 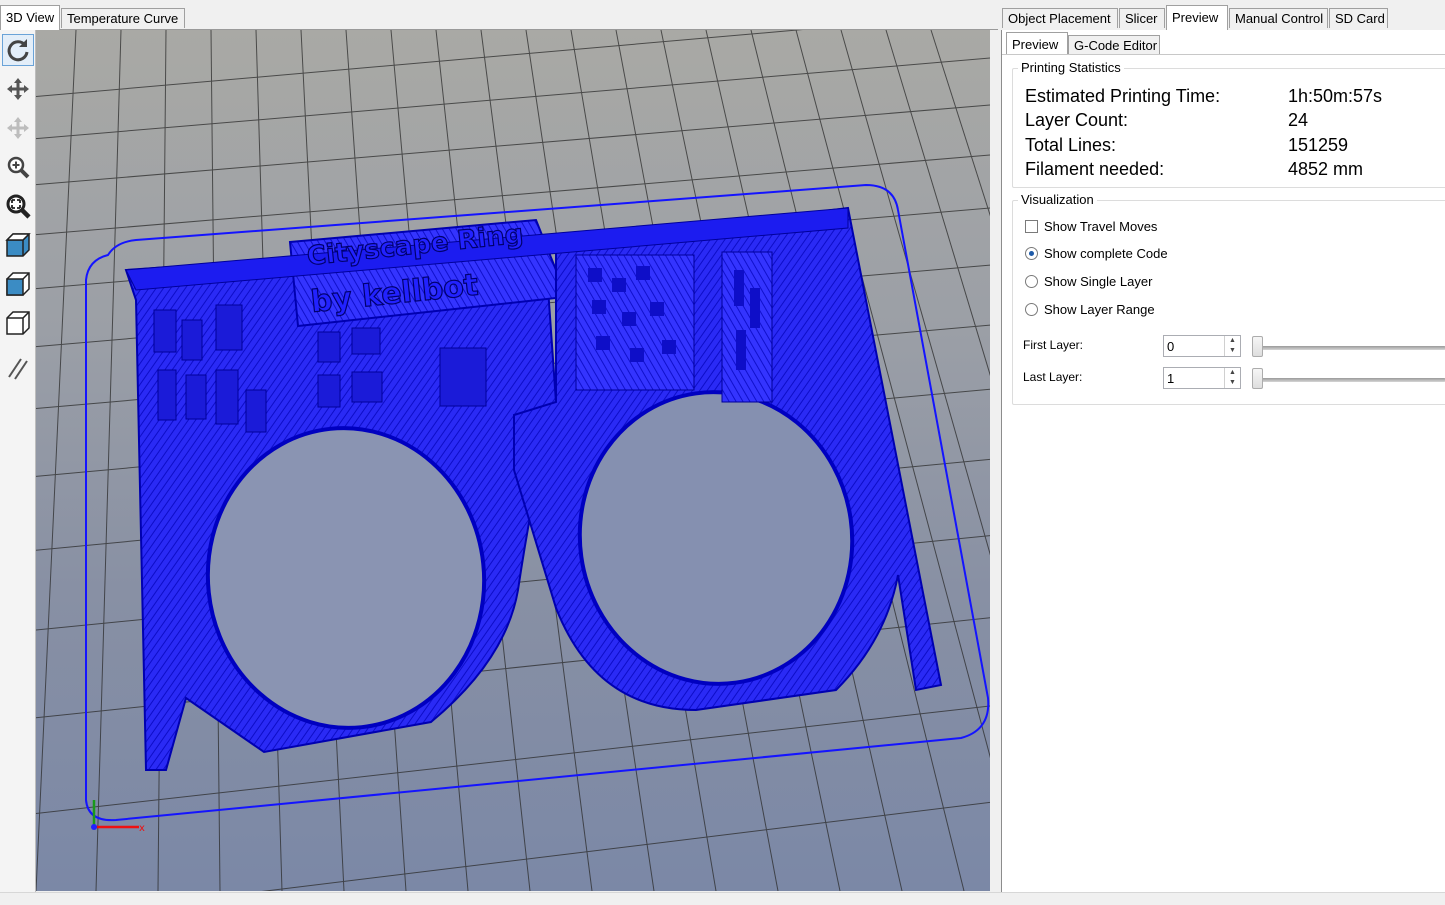 I want to click on show-travel-moves-label: Show Travel Moves, so click(x=1101, y=226).